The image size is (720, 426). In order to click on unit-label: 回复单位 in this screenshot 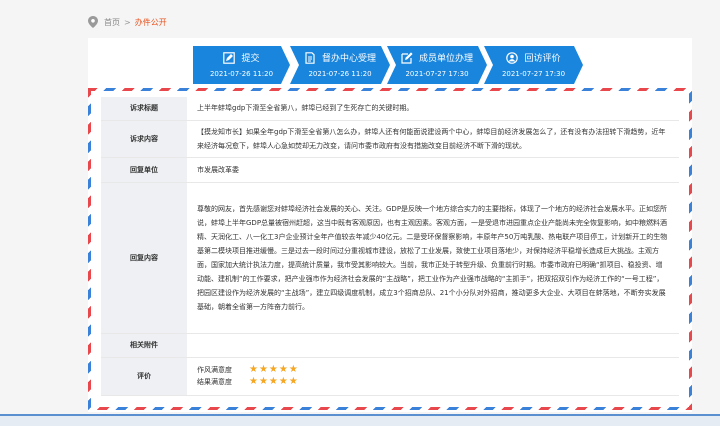, I will do `click(144, 170)`.